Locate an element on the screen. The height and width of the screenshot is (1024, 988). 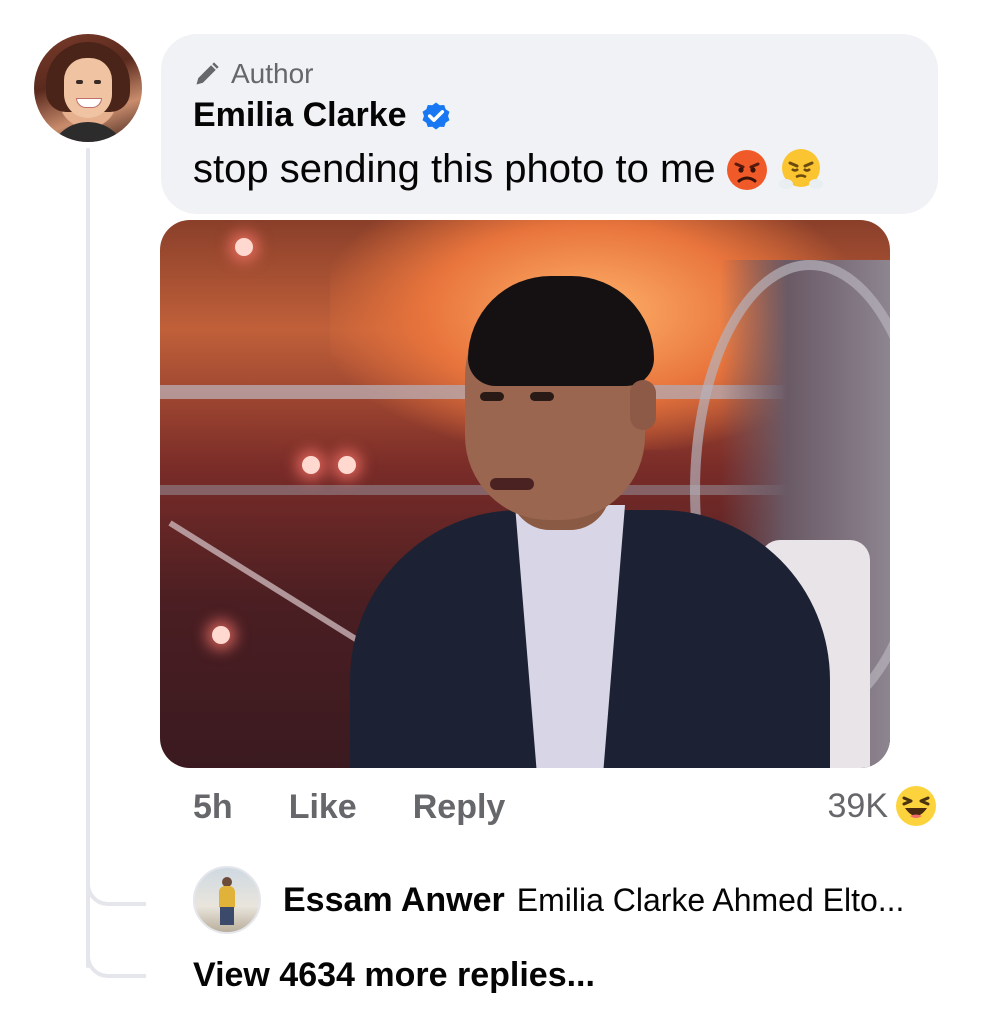
thread-branch-reply is located at coordinates (116, 890).